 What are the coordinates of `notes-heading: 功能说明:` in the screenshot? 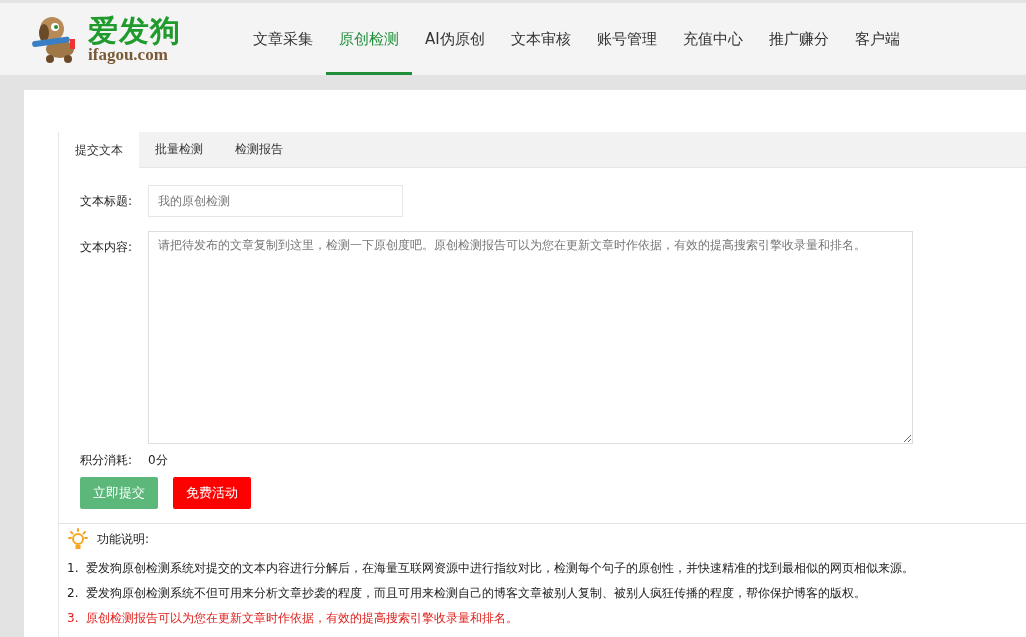 It's located at (123, 539).